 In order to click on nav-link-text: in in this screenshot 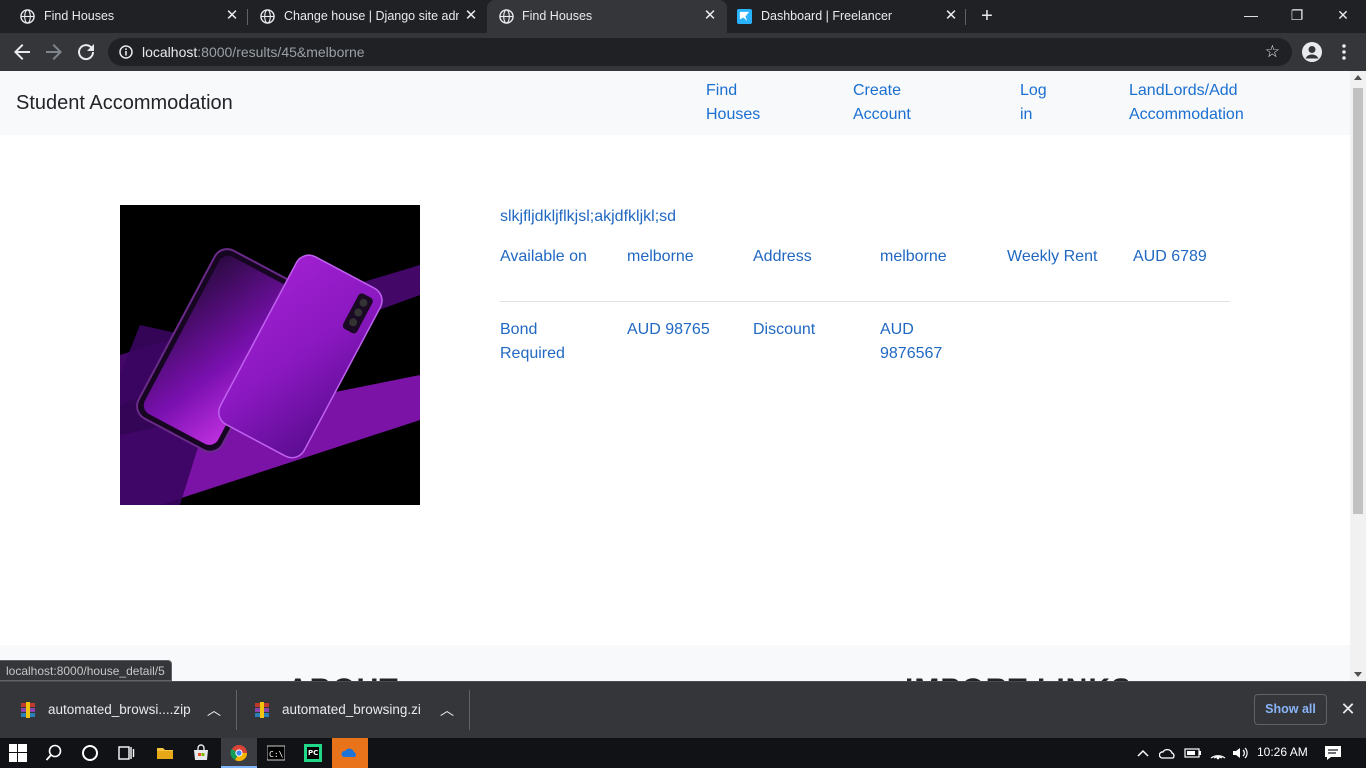, I will do `click(1026, 114)`.